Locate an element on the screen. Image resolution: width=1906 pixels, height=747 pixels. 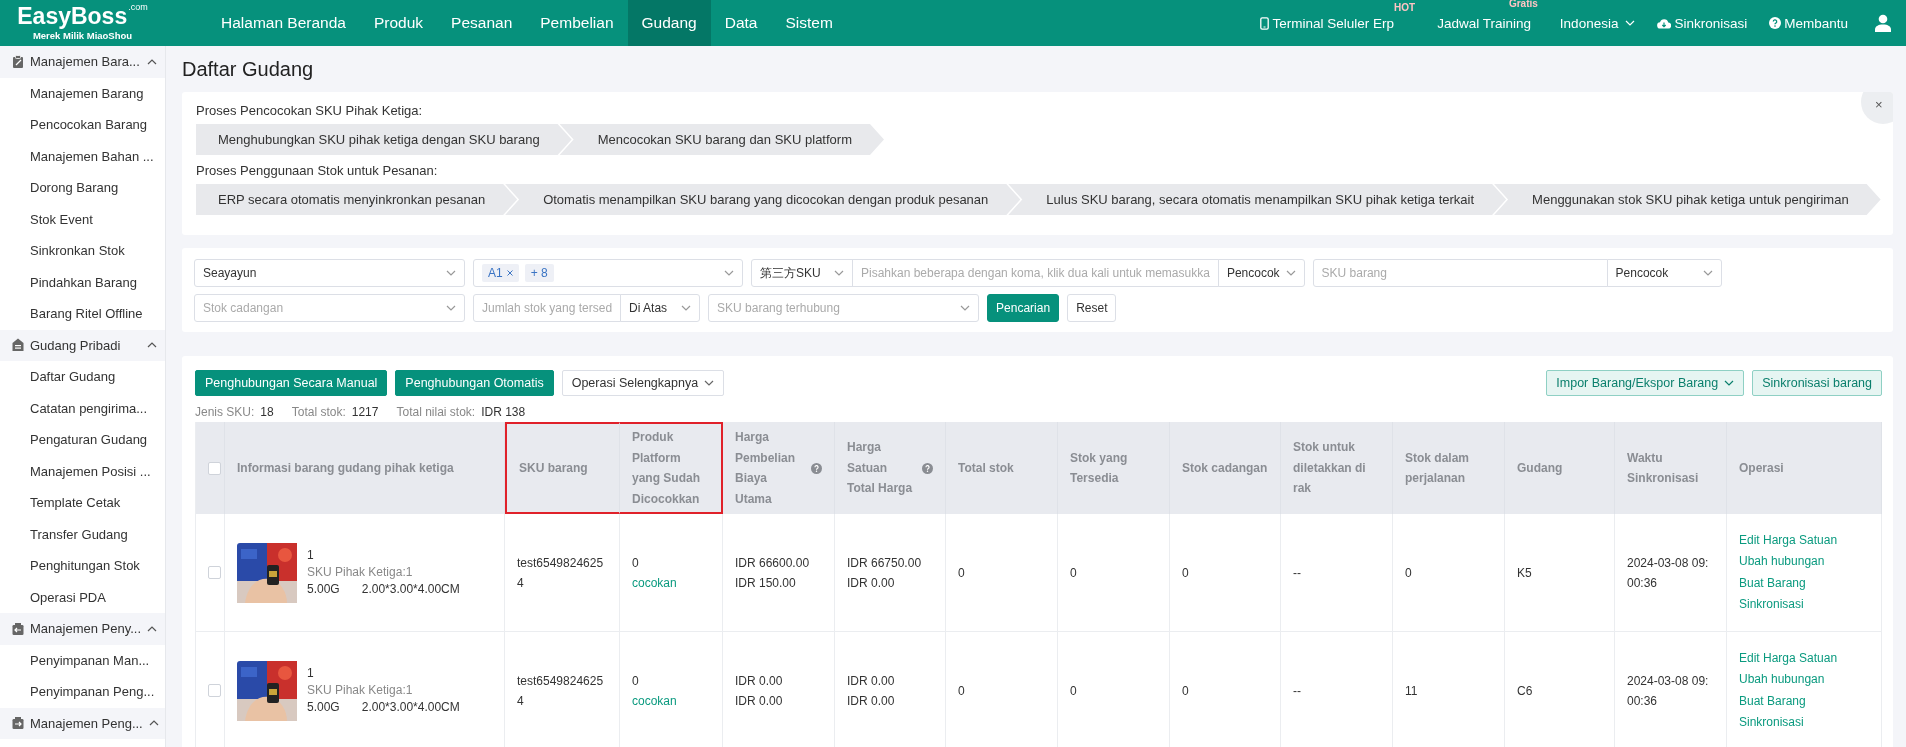
table-cell-text: -- is located at coordinates (1297, 573).